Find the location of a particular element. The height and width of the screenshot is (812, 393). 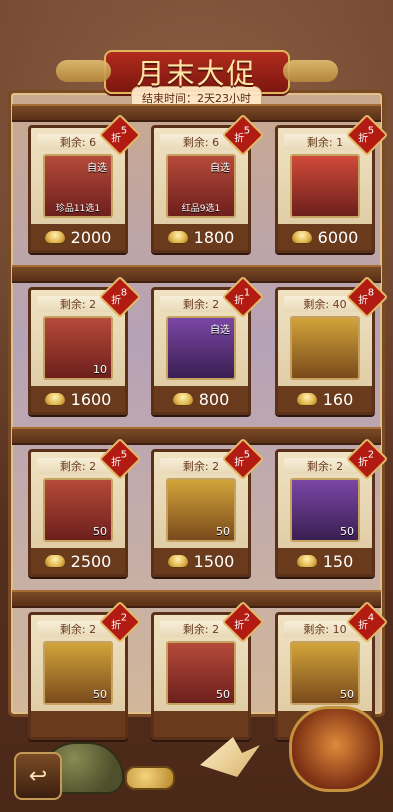

price-bar: 2000 is located at coordinates (78, 237).